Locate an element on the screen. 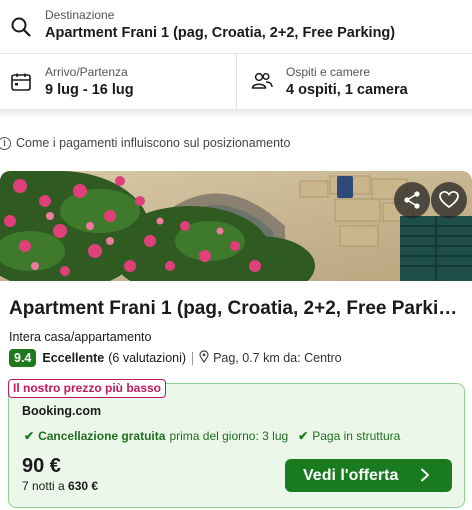 The image size is (472, 510). rating-label: Eccellente is located at coordinates (73, 358).